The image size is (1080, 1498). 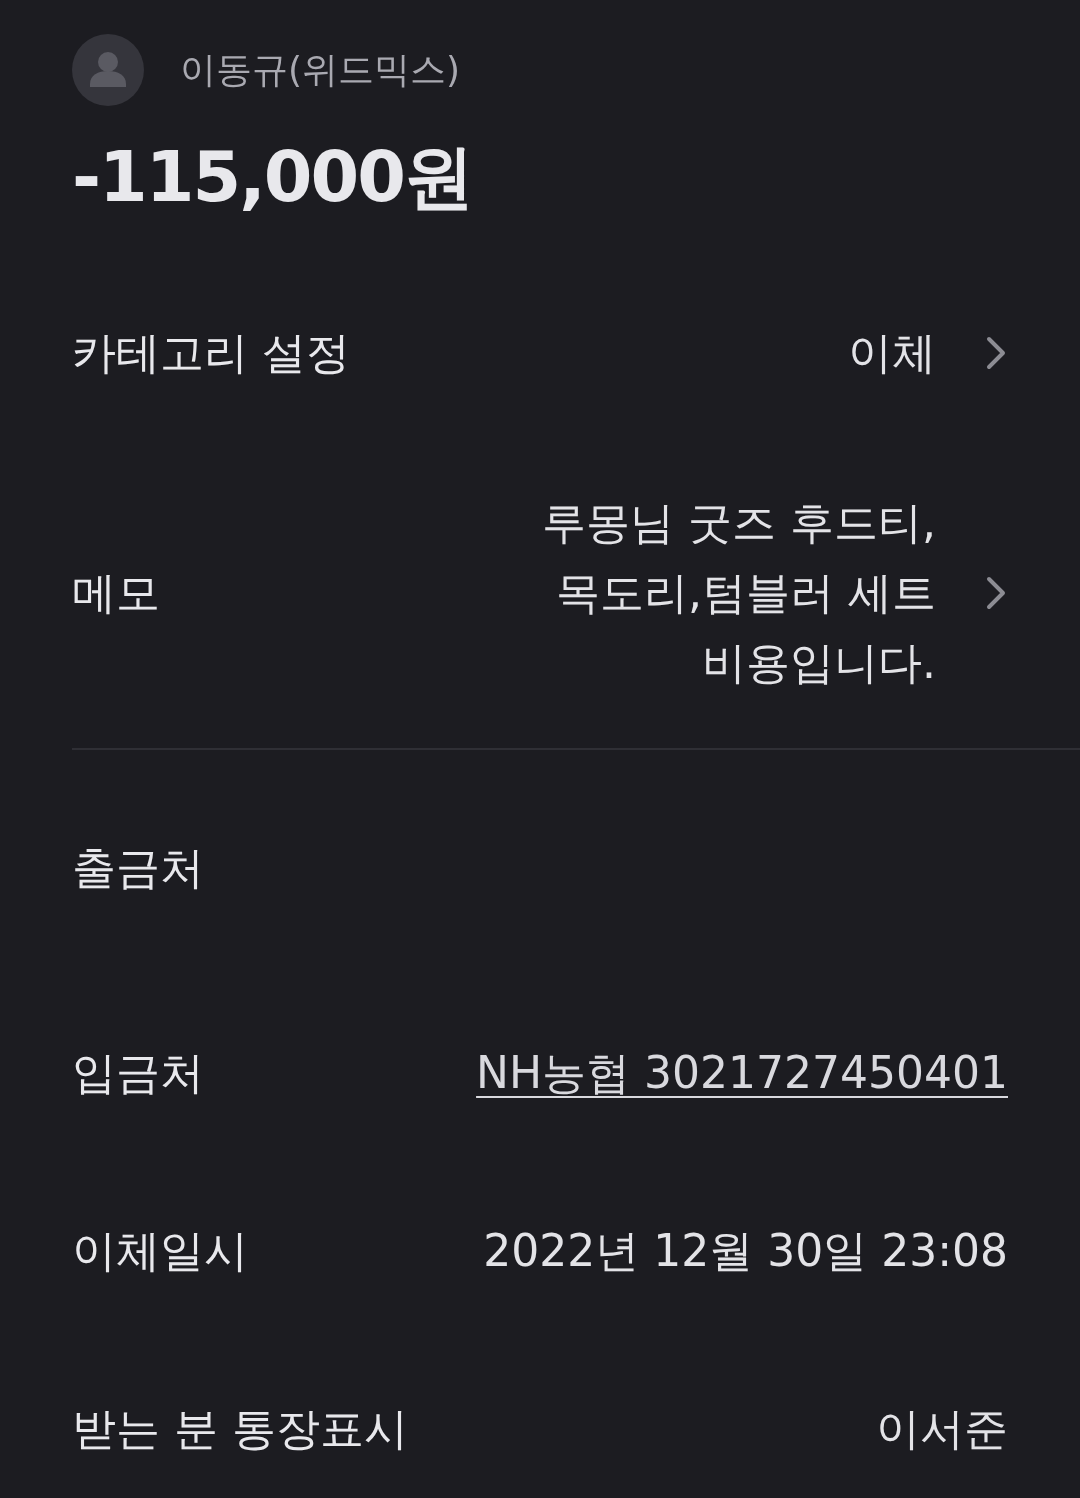 I want to click on row-value: 루몽님 굿즈 후드티, 목도리,텀블러 세트 비용입니다., so click(x=739, y=593).